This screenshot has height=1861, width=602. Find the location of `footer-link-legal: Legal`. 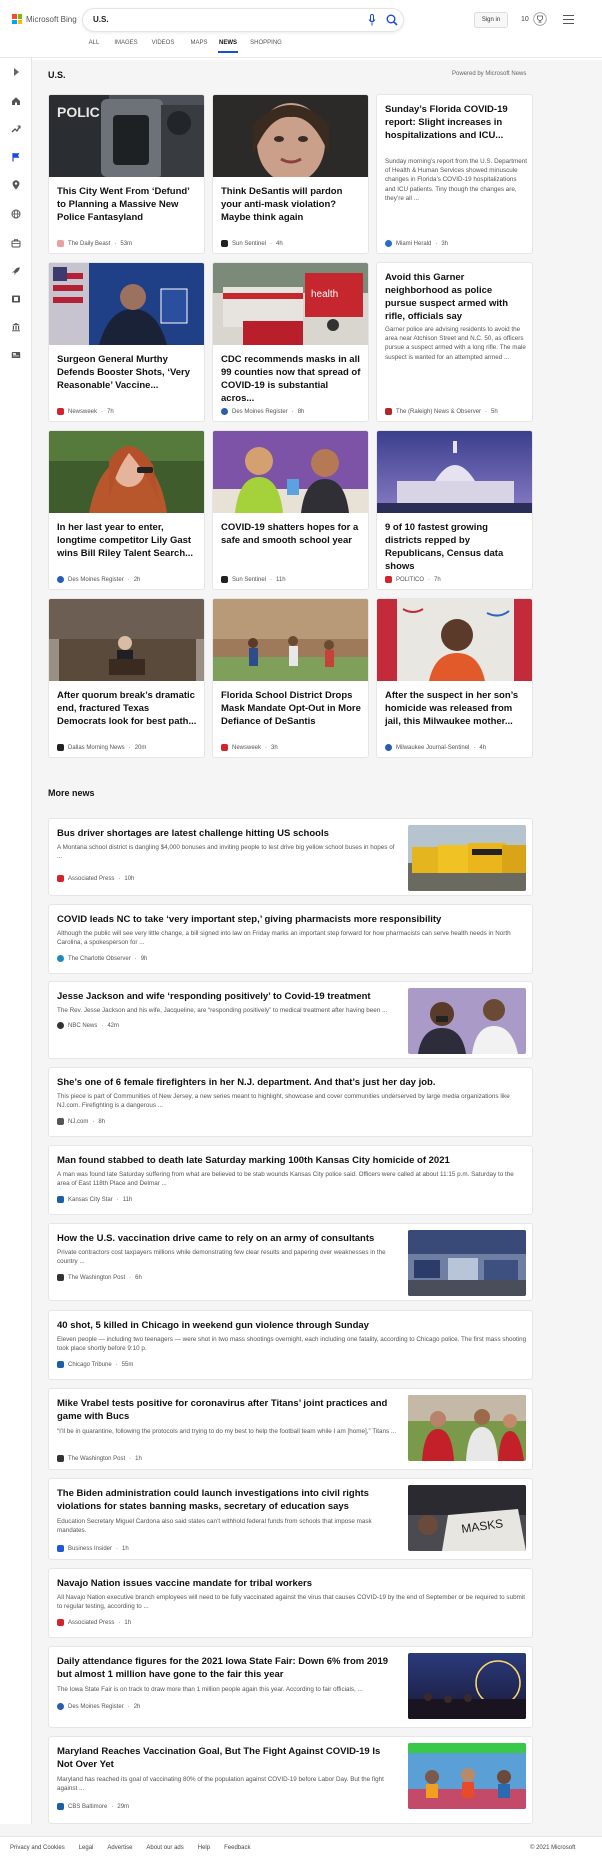

footer-link-legal: Legal is located at coordinates (86, 1848).